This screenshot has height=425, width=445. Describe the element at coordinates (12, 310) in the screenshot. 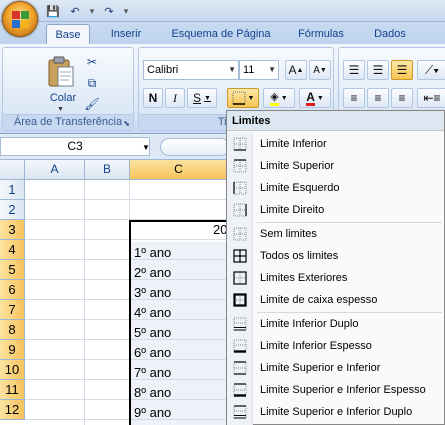

I see `row-header-7: 7` at that location.